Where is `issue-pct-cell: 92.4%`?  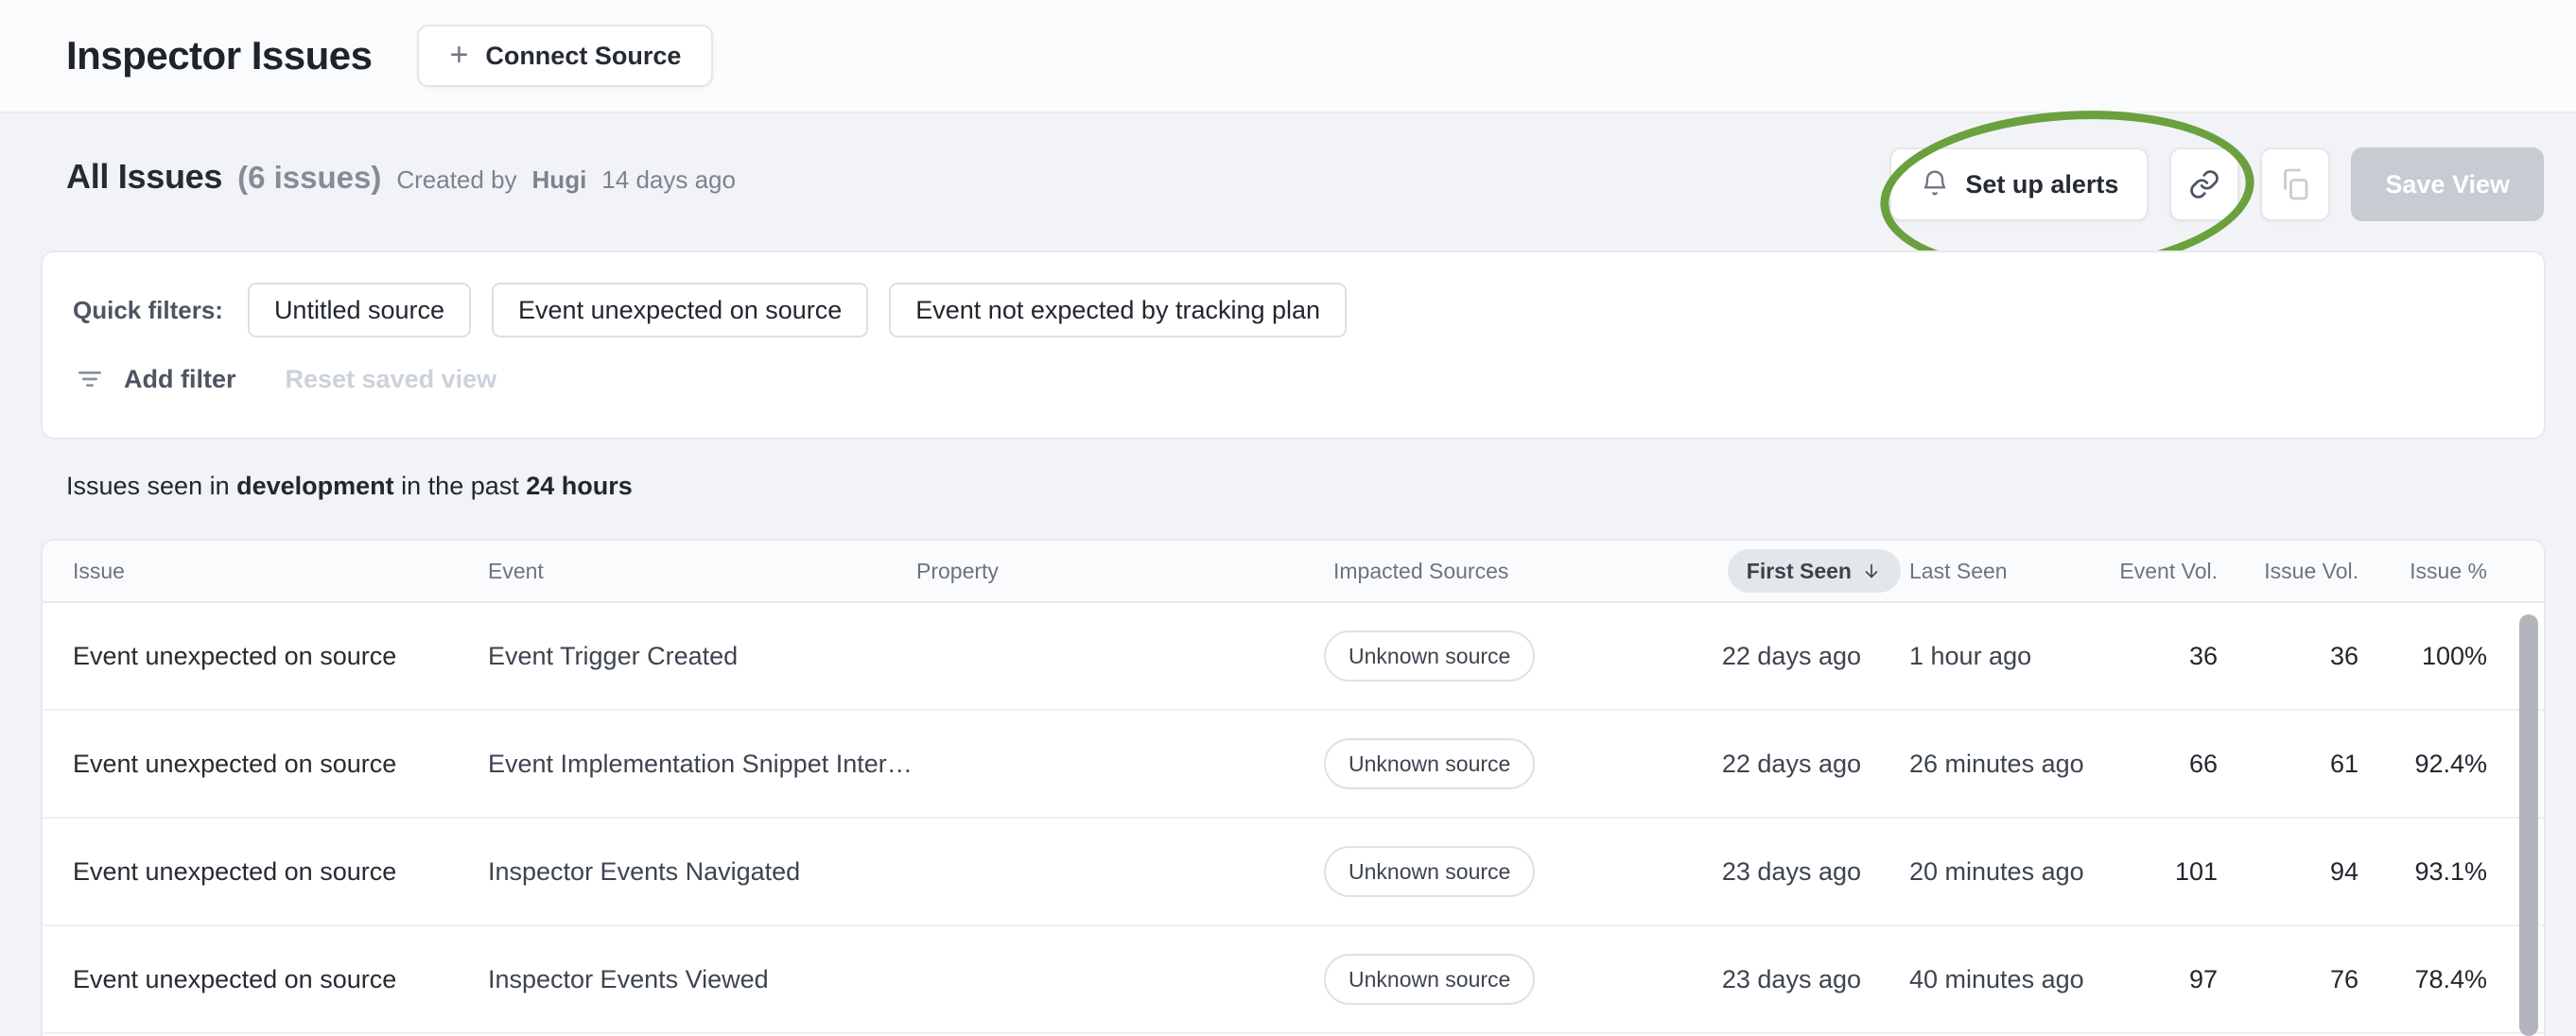
issue-pct-cell: 92.4% is located at coordinates (2450, 764).